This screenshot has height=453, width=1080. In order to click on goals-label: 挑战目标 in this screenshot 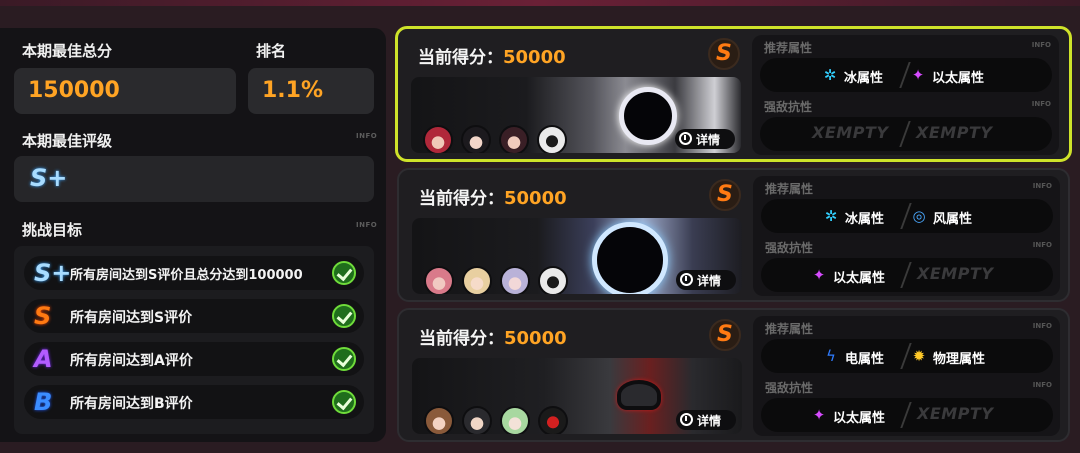, I will do `click(52, 230)`.